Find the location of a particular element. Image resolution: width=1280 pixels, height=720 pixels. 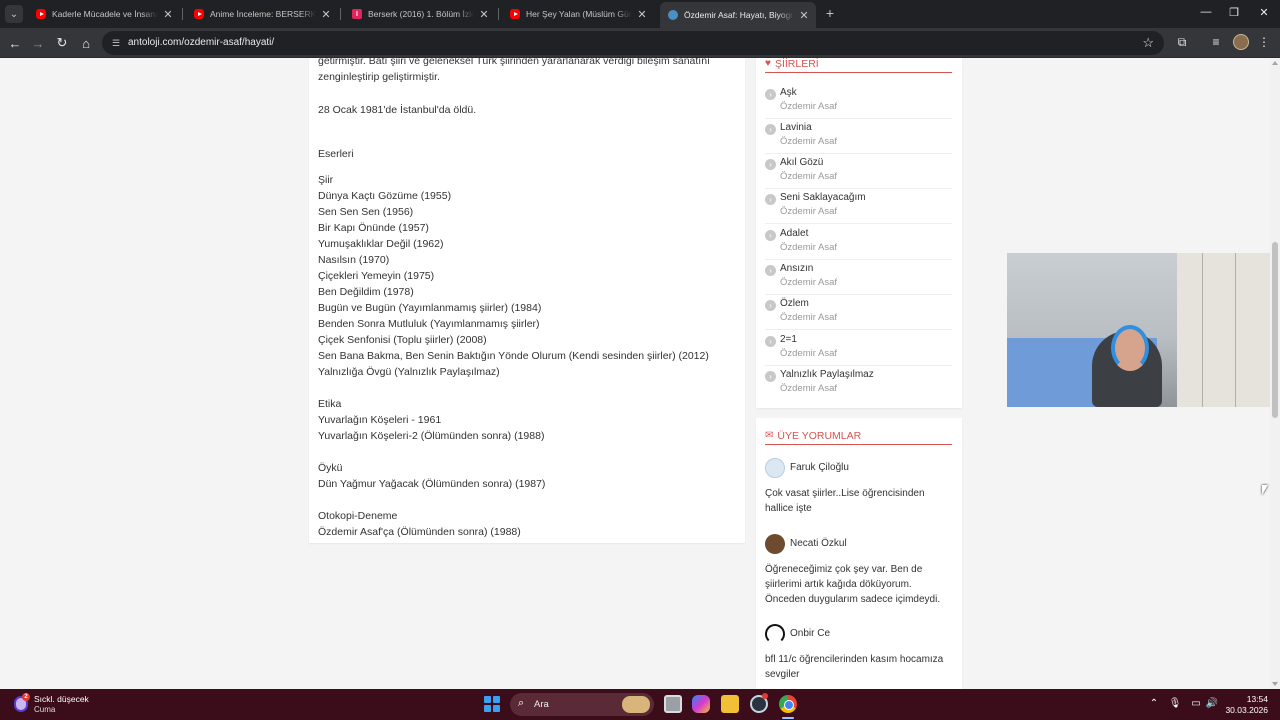

extensions-puzzle-icon: ⧉ is located at coordinates (1182, 42).